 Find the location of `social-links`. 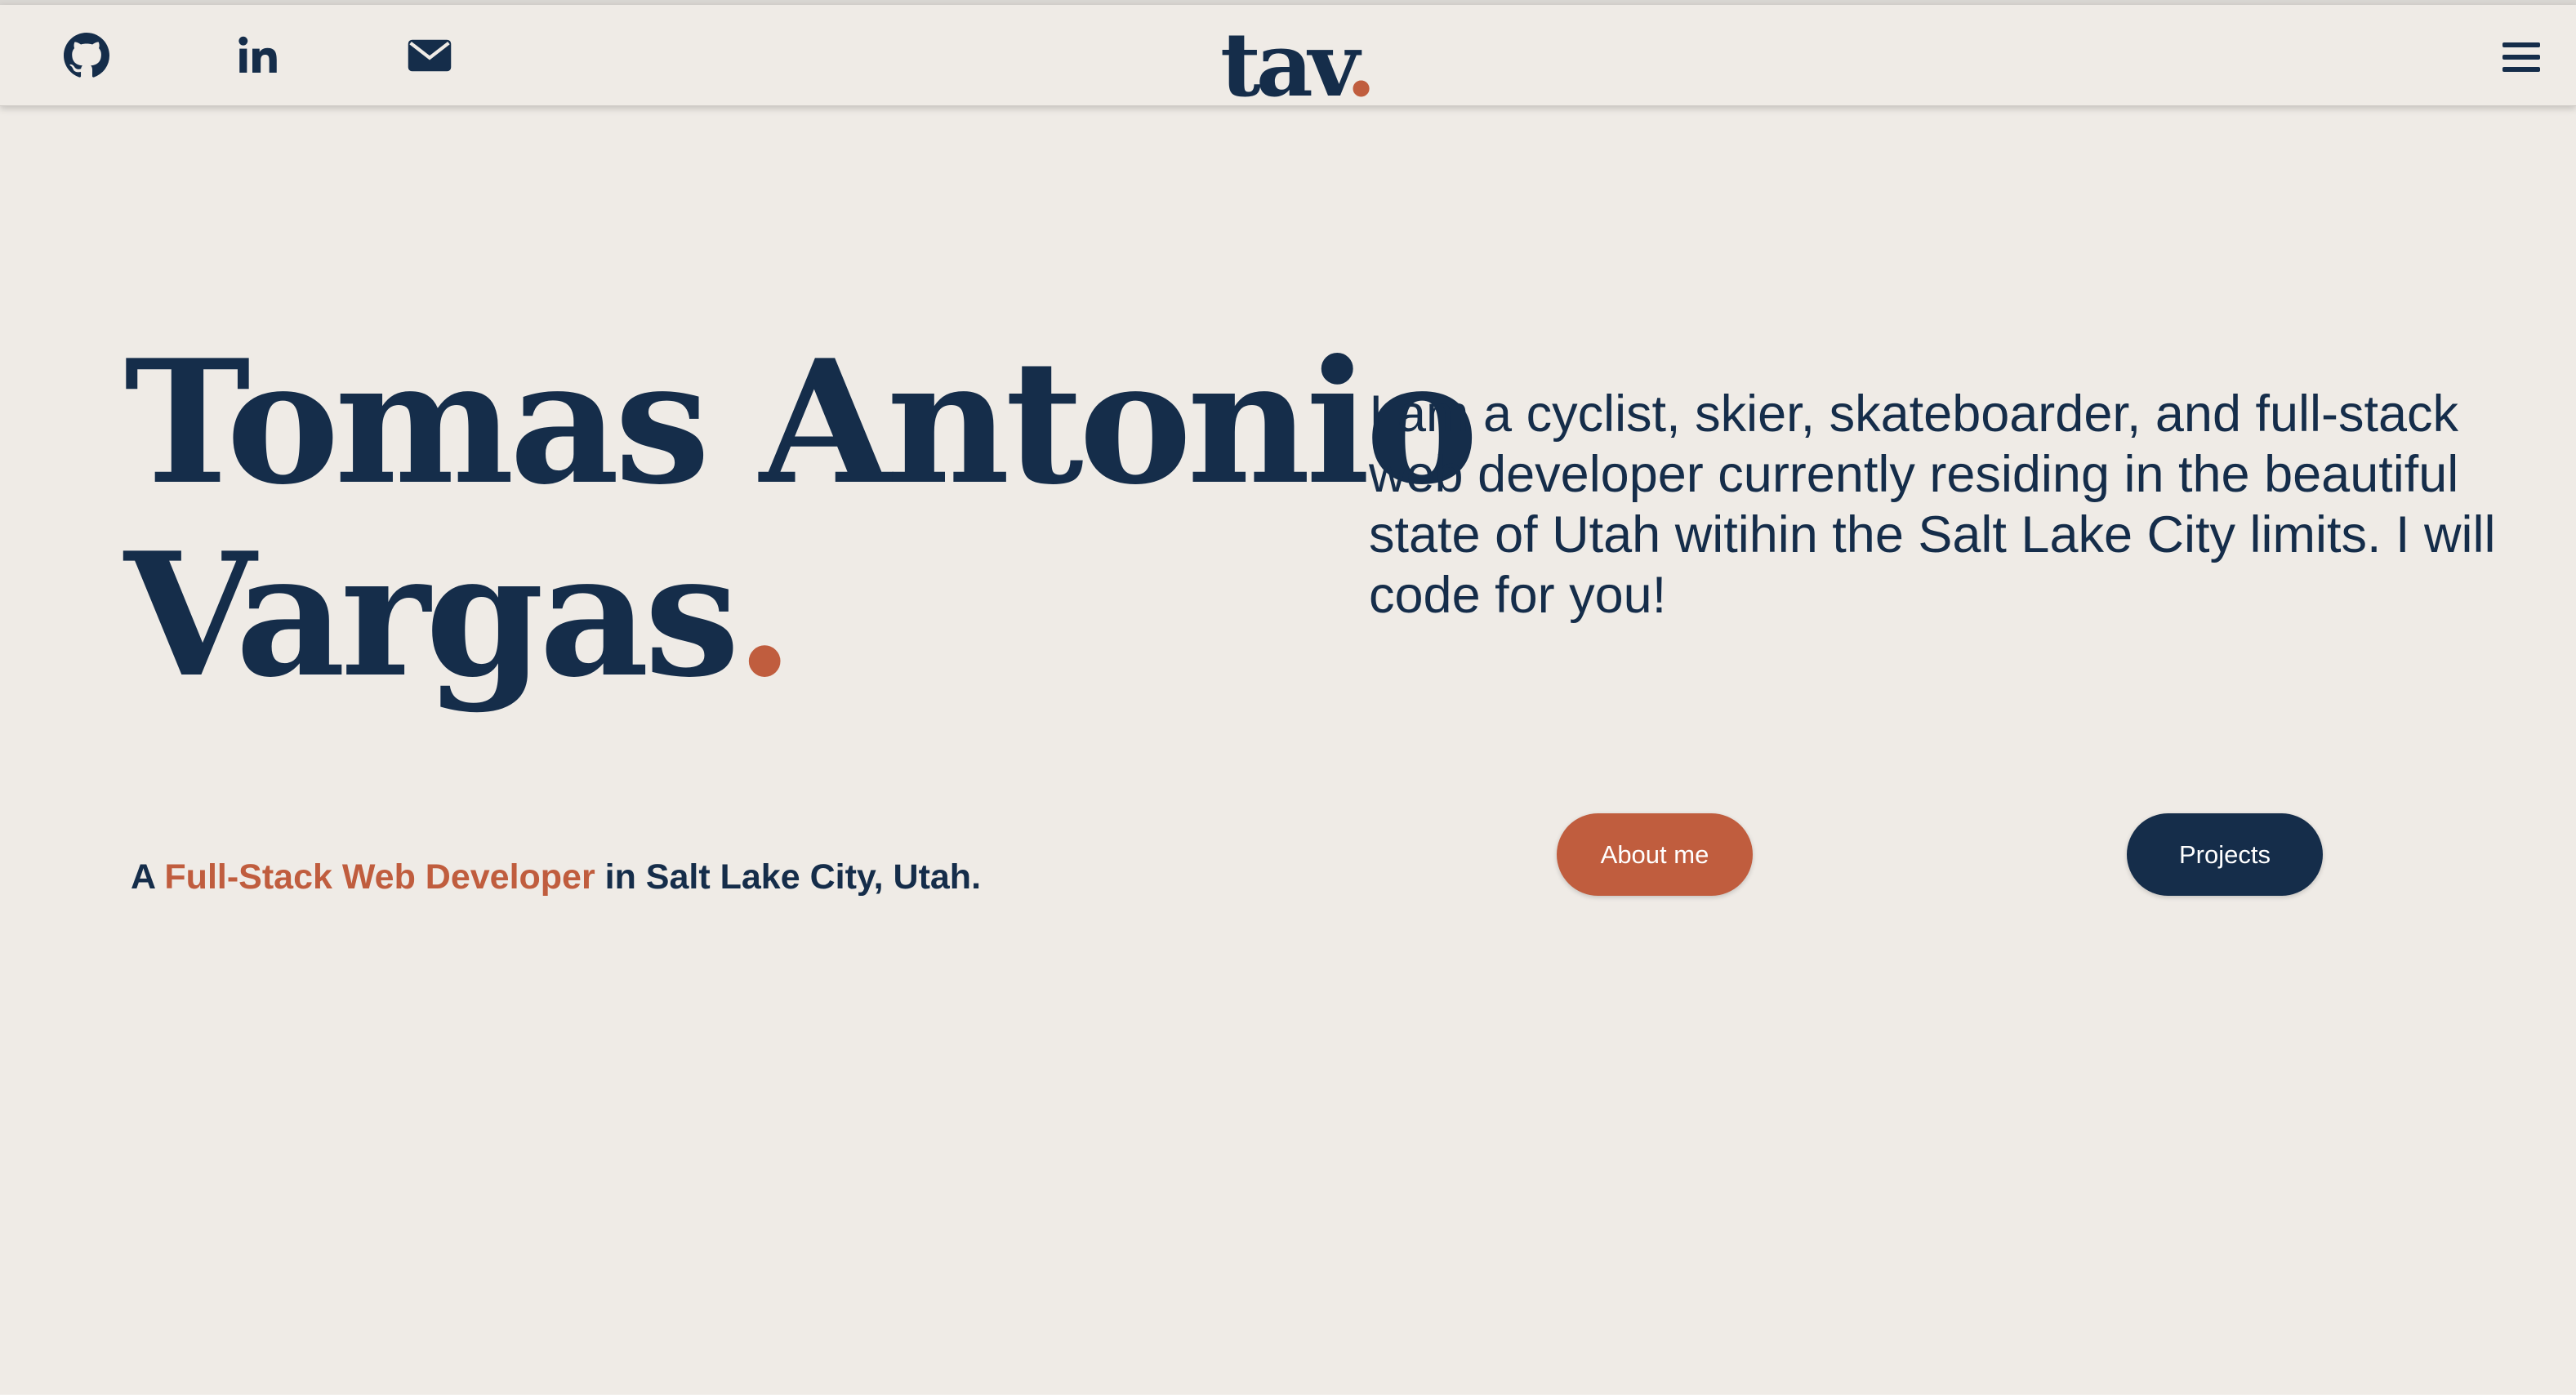

social-links is located at coordinates (258, 55).